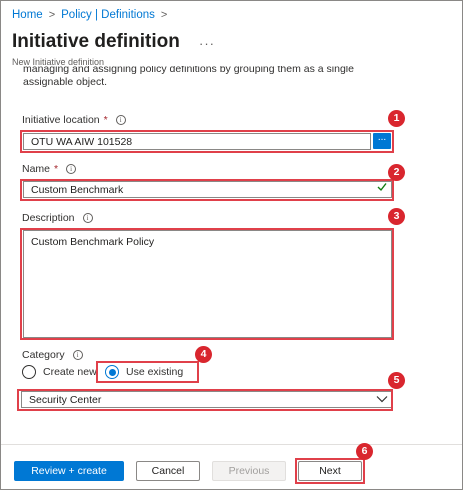 The height and width of the screenshot is (490, 463). I want to click on description-label: Description i, so click(57, 218).